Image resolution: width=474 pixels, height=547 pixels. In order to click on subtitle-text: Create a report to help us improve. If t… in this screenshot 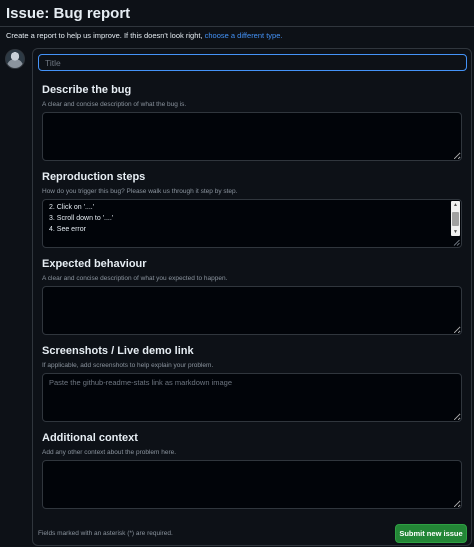, I will do `click(104, 35)`.